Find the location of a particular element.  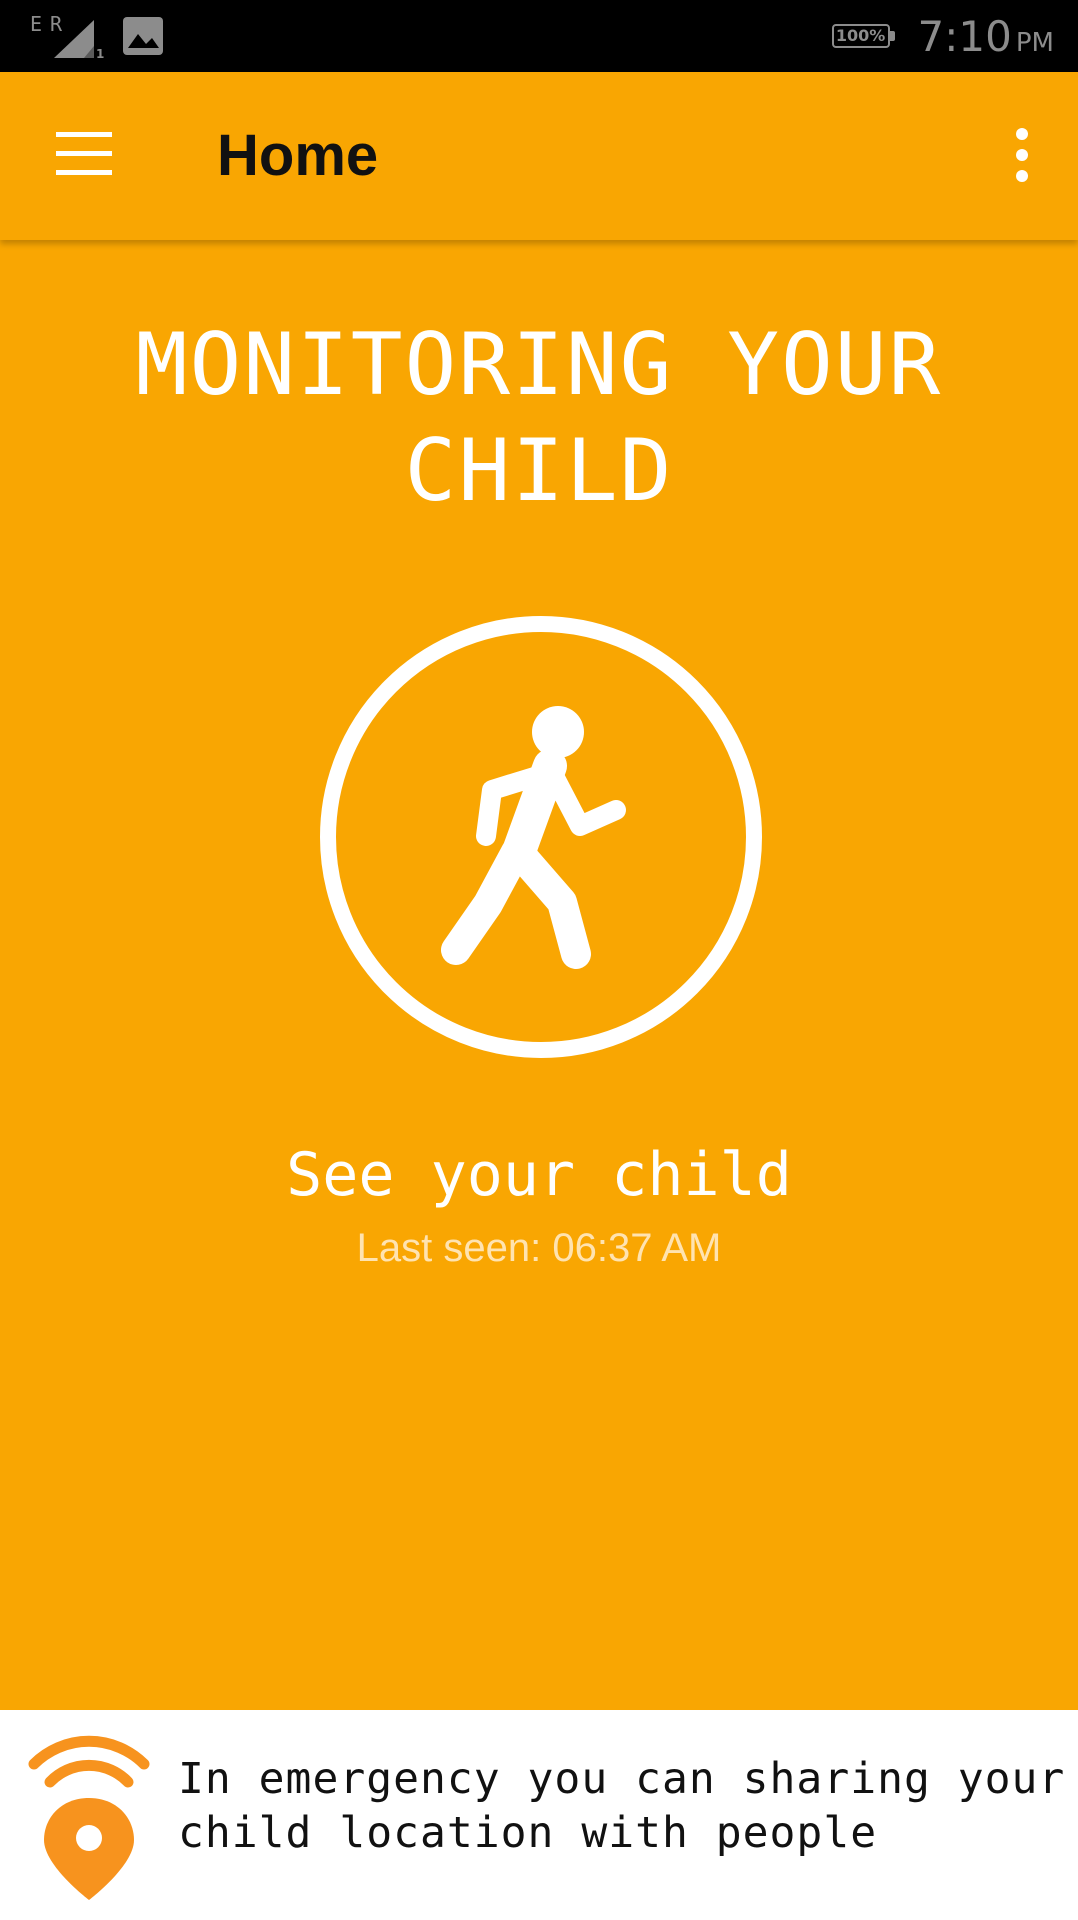

battery-level: 100% is located at coordinates (860, 36).